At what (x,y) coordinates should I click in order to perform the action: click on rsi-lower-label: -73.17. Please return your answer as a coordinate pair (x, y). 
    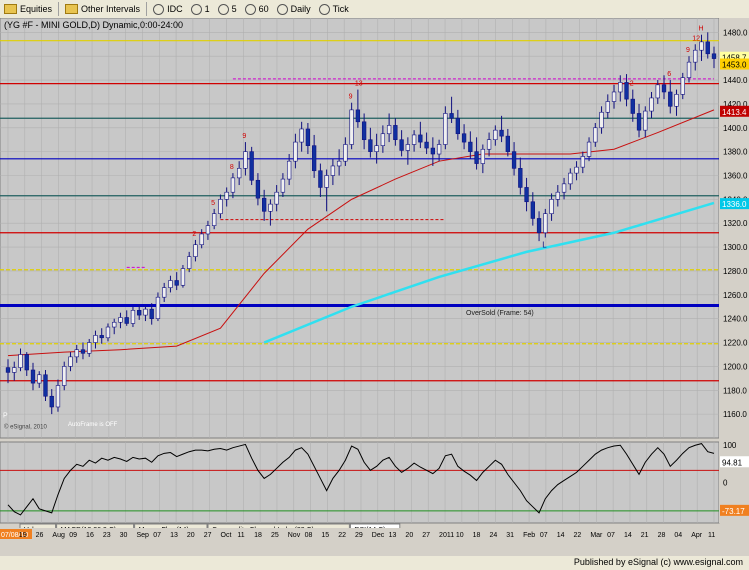
    Looking at the image, I should click on (733, 511).